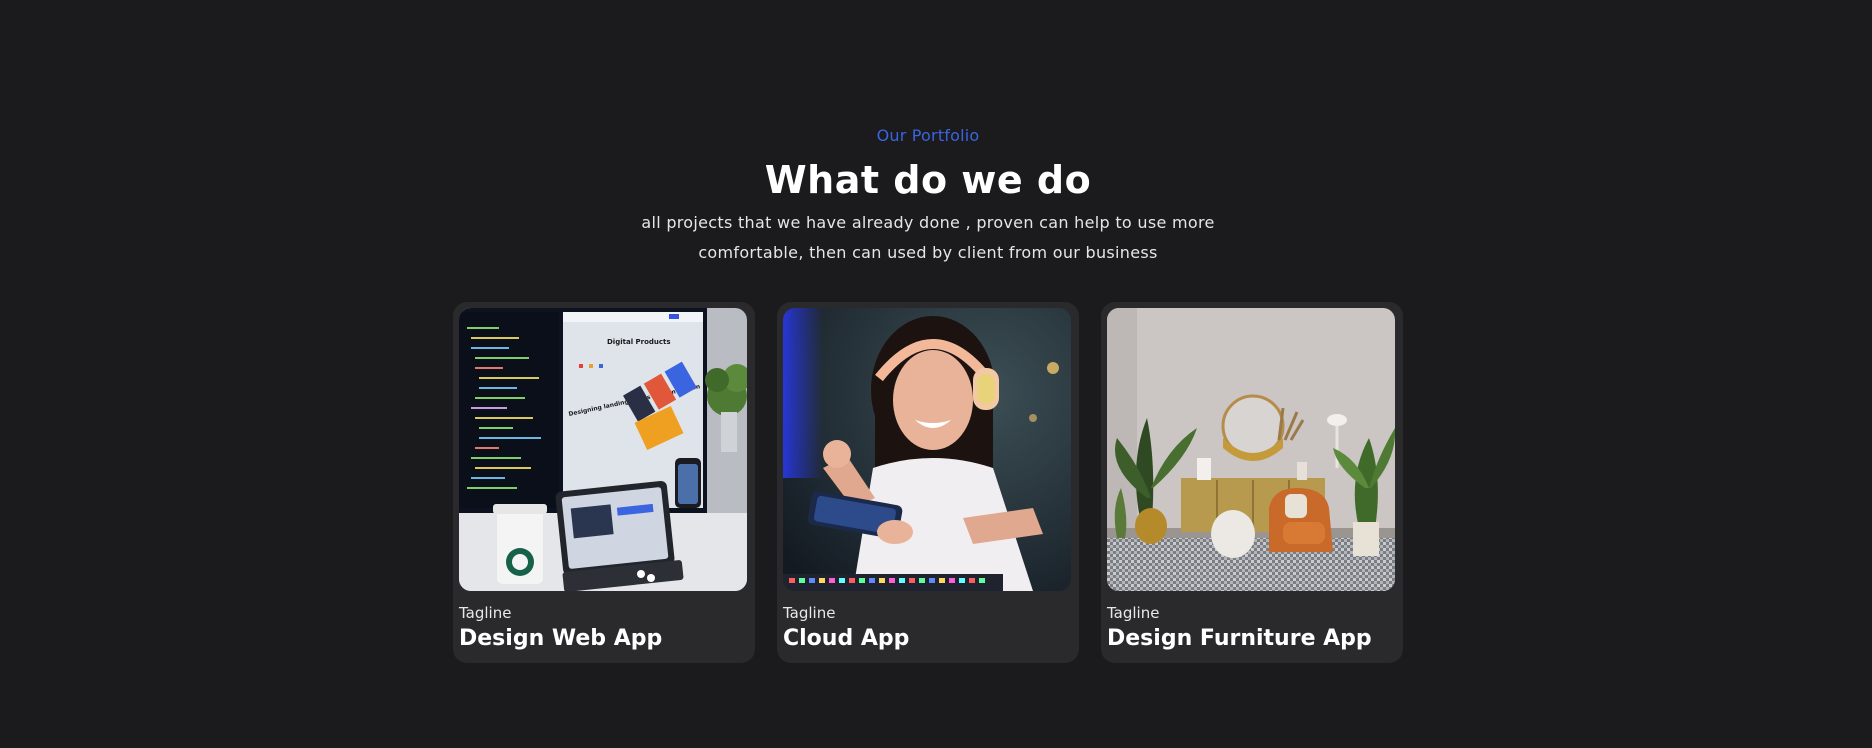  I want to click on screen-heading-text: Digital Products, so click(639, 342).